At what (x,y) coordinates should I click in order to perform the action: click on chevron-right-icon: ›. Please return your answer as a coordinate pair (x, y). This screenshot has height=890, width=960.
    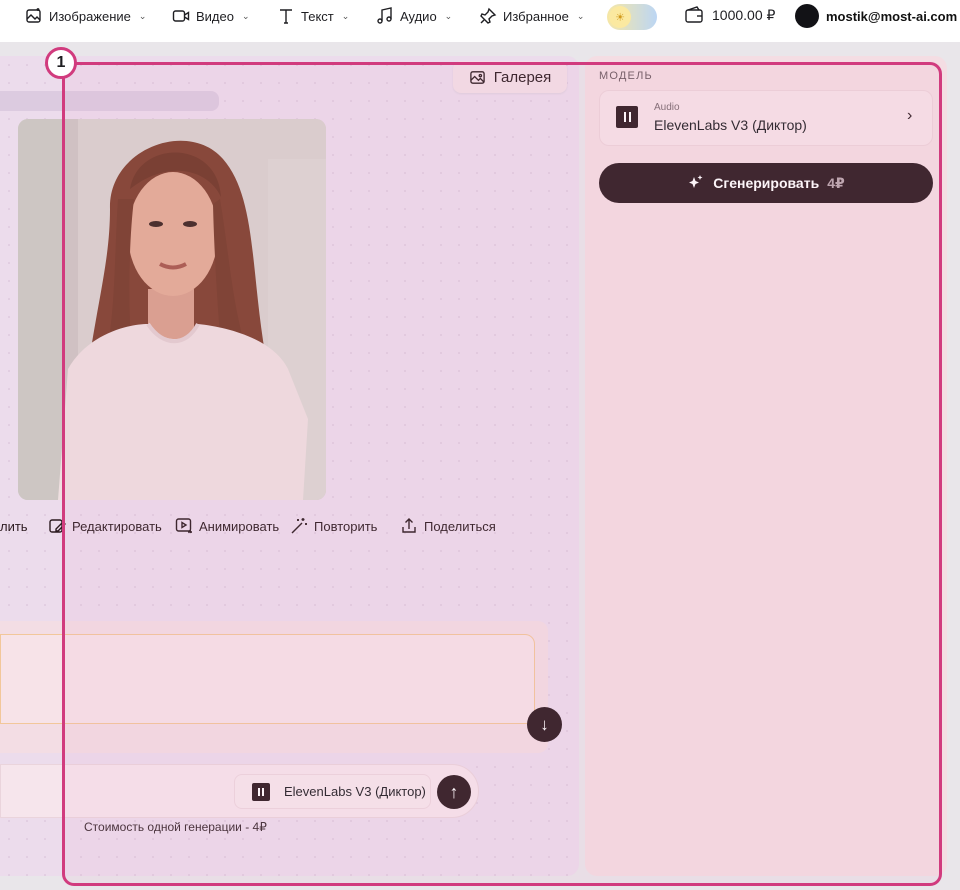
    Looking at the image, I should click on (910, 115).